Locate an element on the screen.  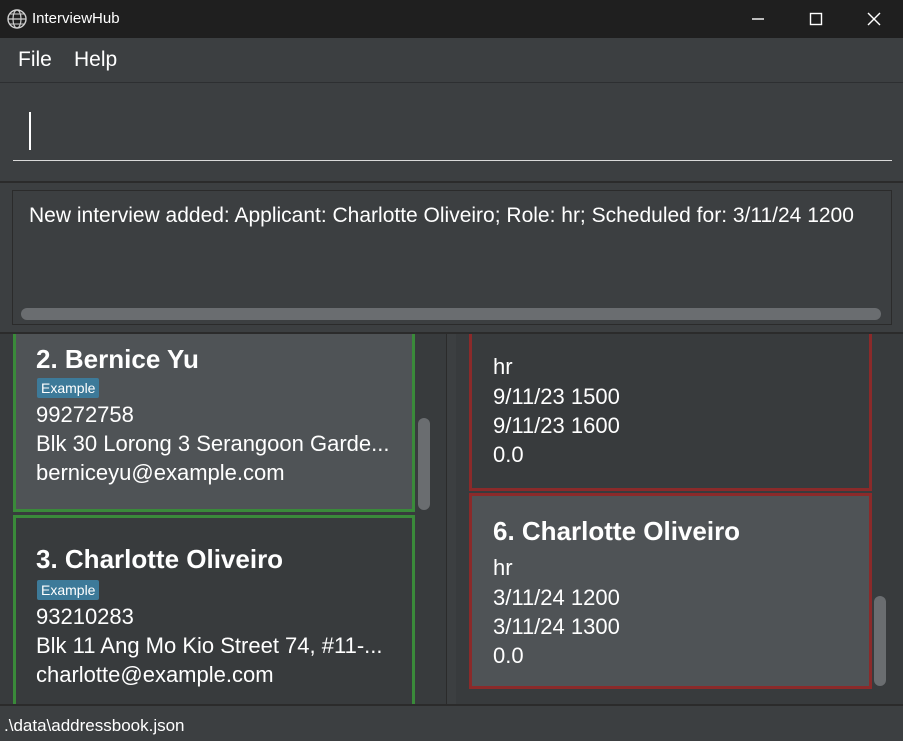
window-title: InterviewHub is located at coordinates (76, 18).